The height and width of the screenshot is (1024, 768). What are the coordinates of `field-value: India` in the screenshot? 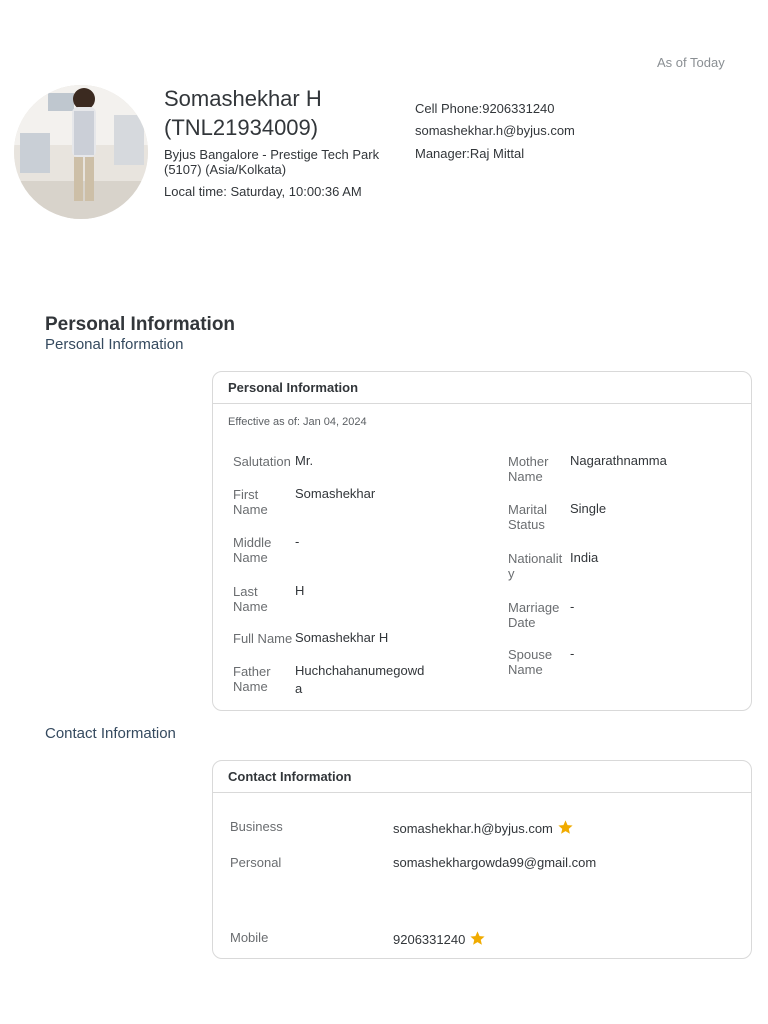 It's located at (584, 557).